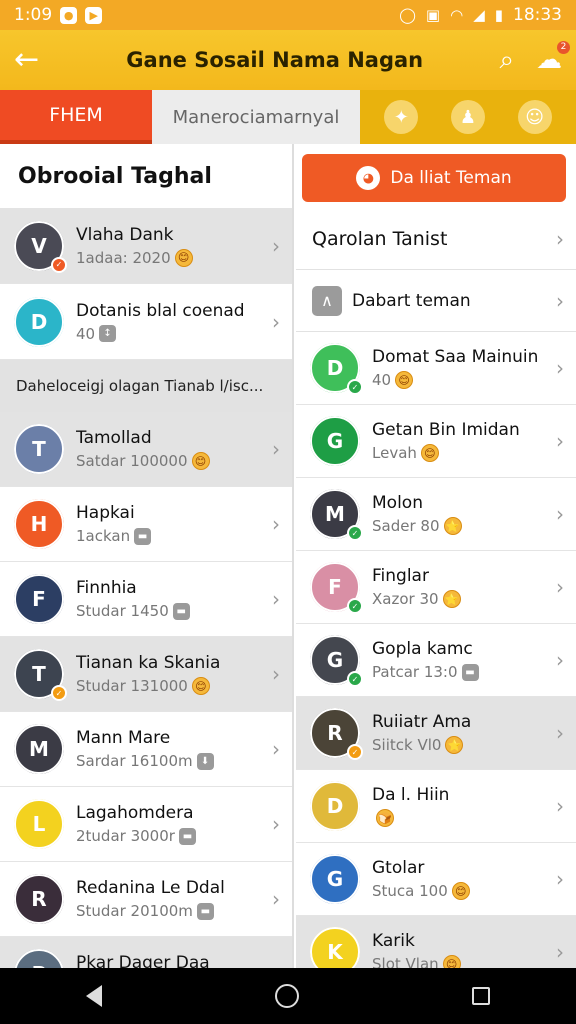 The width and height of the screenshot is (576, 1024). Describe the element at coordinates (256, 117) in the screenshot. I see `tab-secondary: Manerociamarnyal` at that location.